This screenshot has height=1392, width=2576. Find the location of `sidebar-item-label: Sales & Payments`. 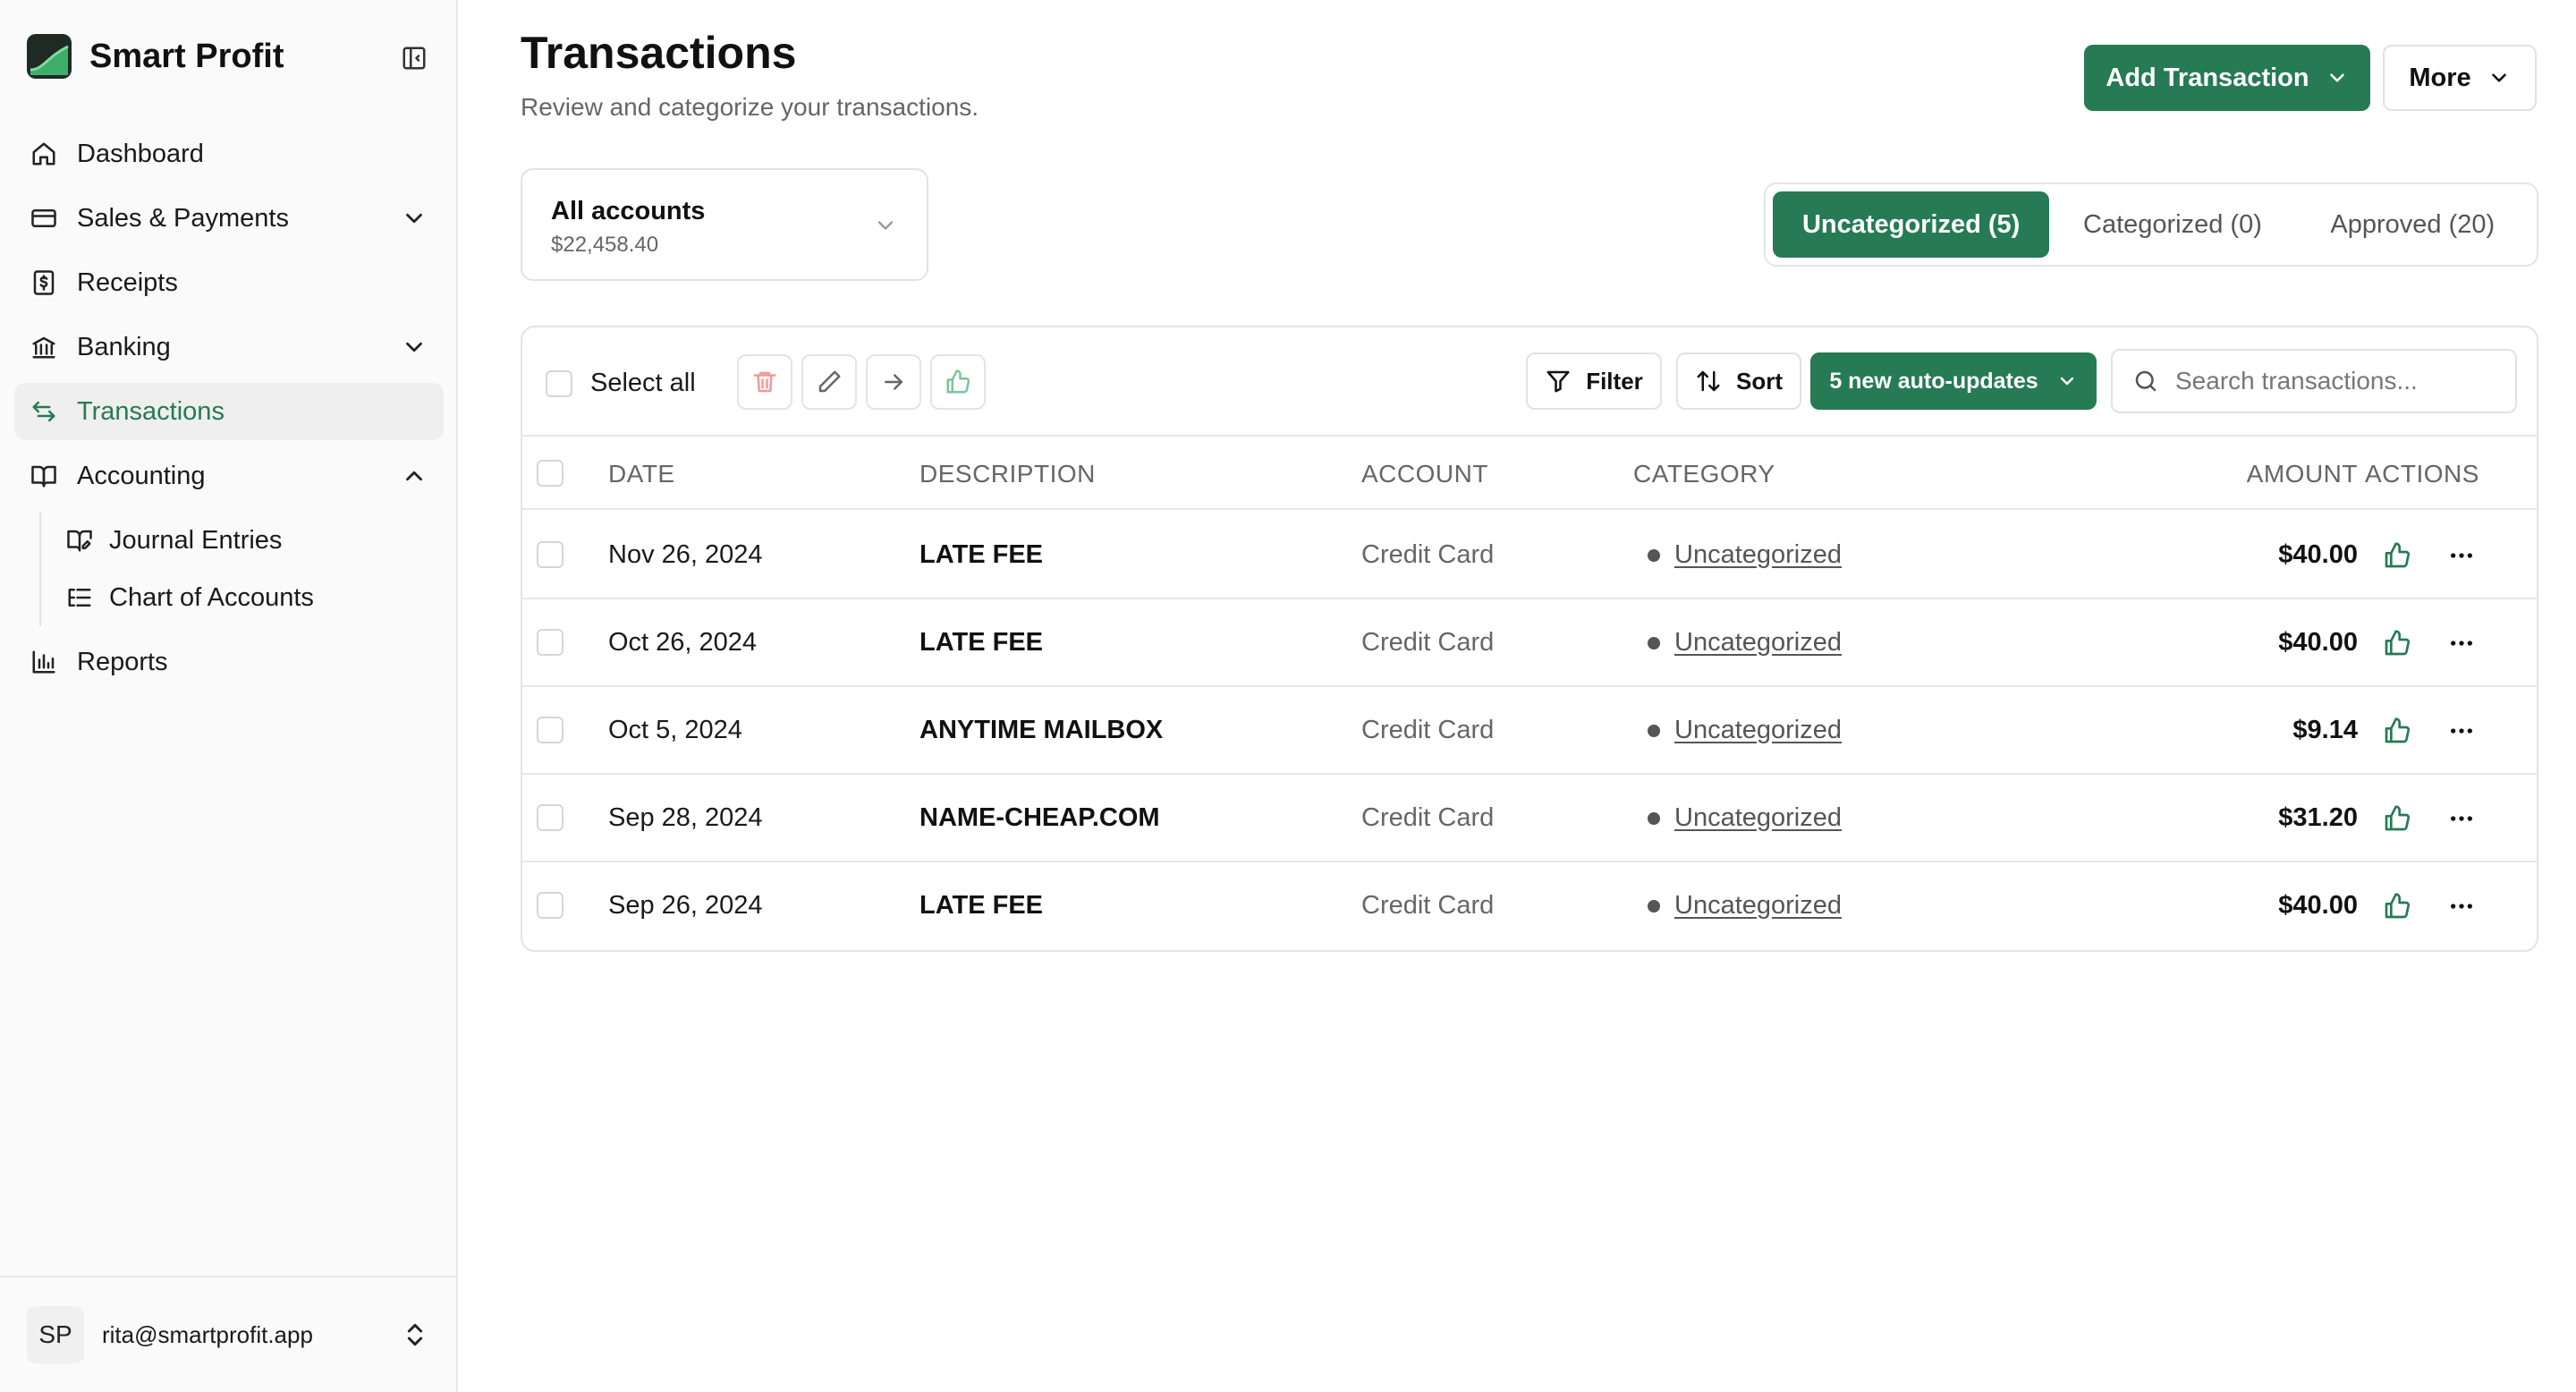

sidebar-item-label: Sales & Payments is located at coordinates (183, 218).